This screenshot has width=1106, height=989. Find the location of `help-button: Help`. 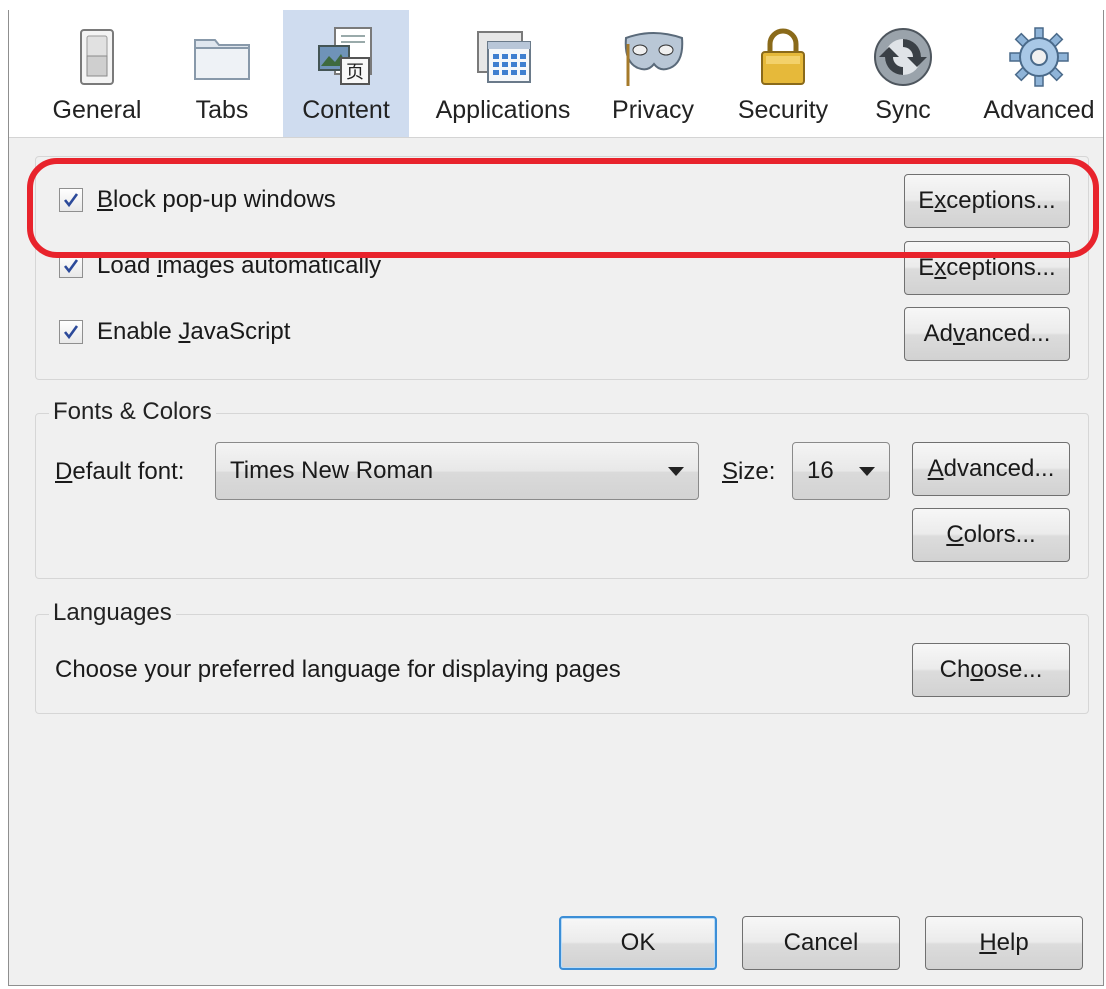

help-button: Help is located at coordinates (1004, 943).